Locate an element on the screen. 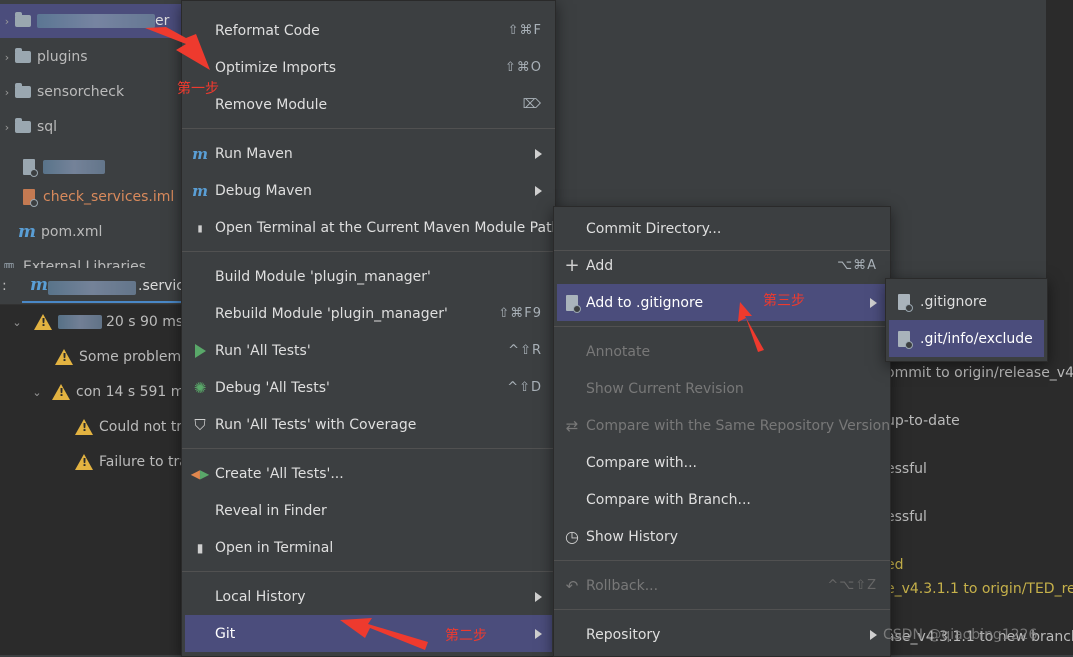  annotation-arrow-step3 is located at coordinates (751, 327).